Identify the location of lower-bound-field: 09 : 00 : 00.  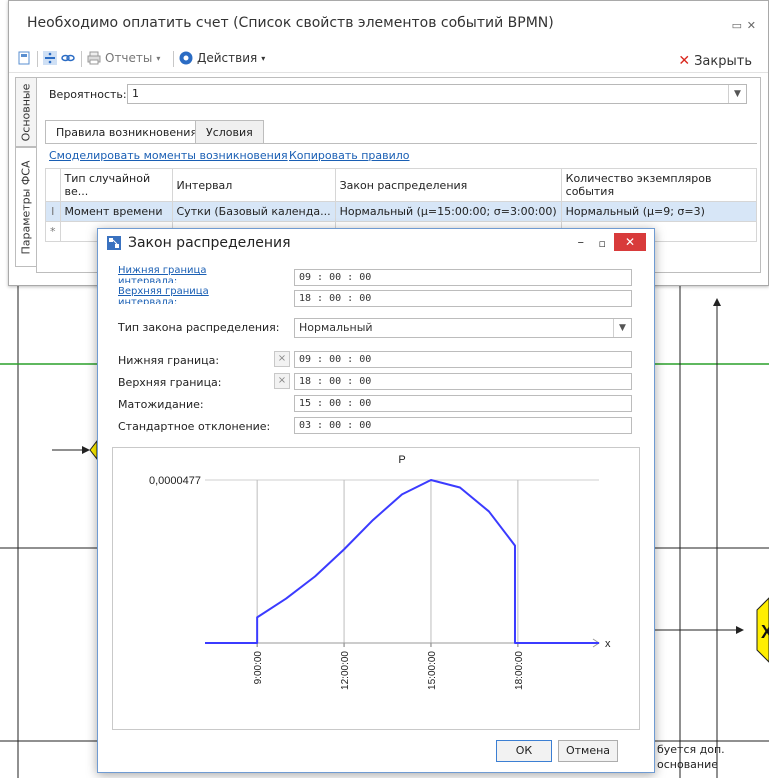
(463, 359).